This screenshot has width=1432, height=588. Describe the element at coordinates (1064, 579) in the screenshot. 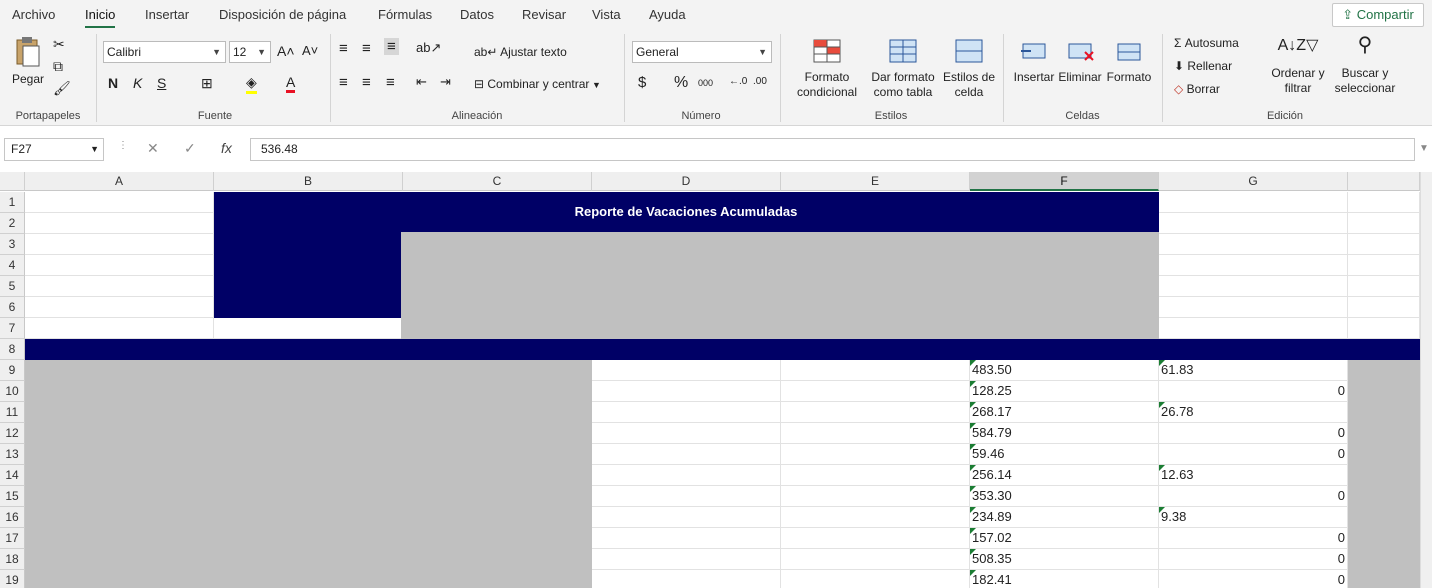

I see `cell-provision-normales: 182.41` at that location.